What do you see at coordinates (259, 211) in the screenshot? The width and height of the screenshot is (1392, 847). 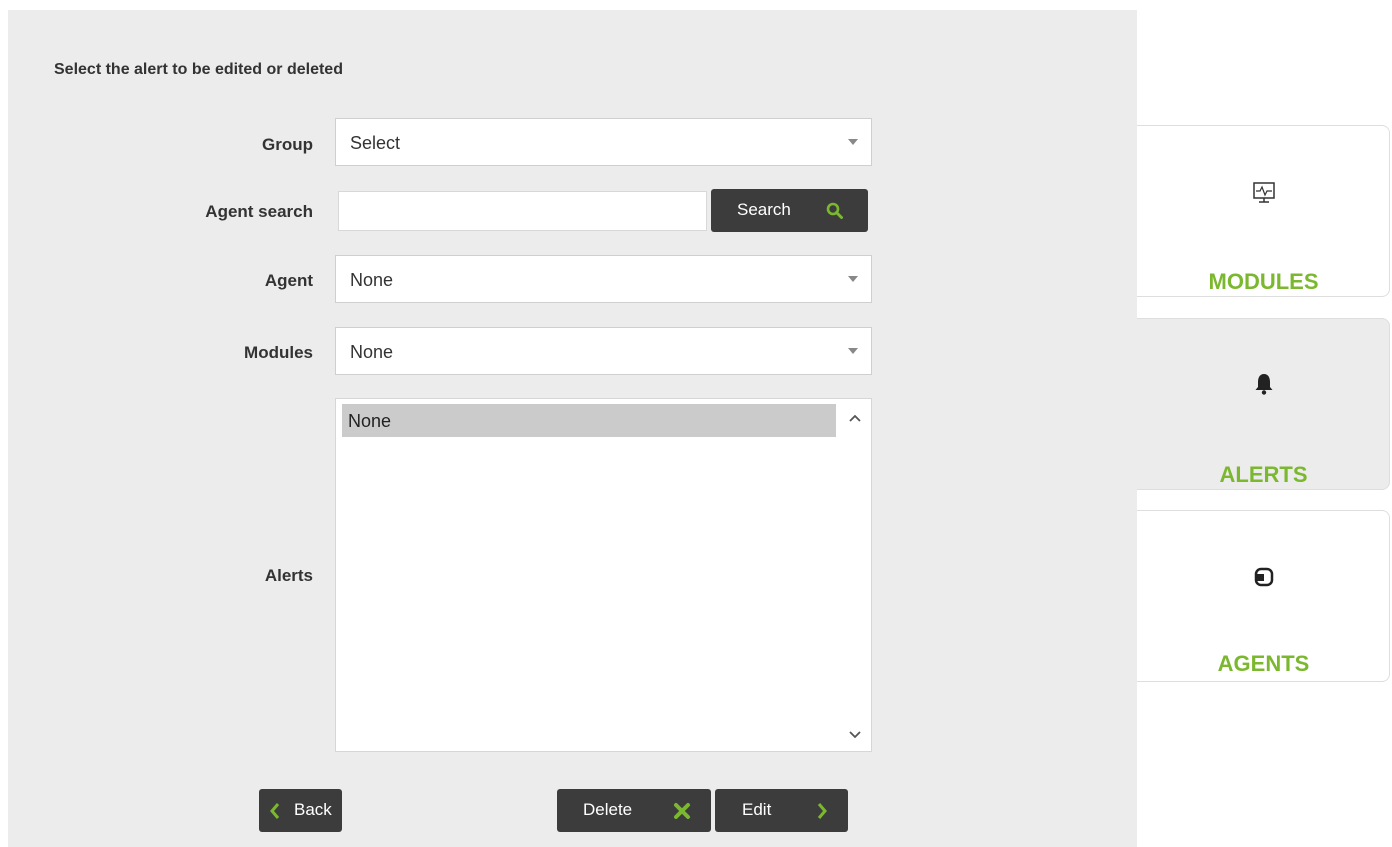 I see `agent-search-label: Agent search` at bounding box center [259, 211].